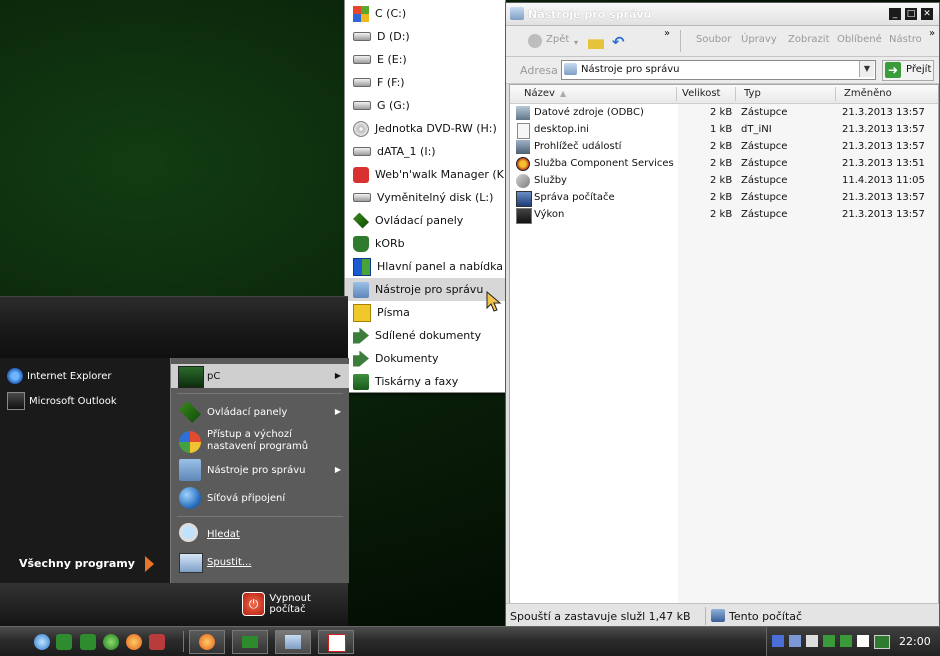 This screenshot has width=940, height=656. I want to click on column-size: Velikost, so click(701, 93).